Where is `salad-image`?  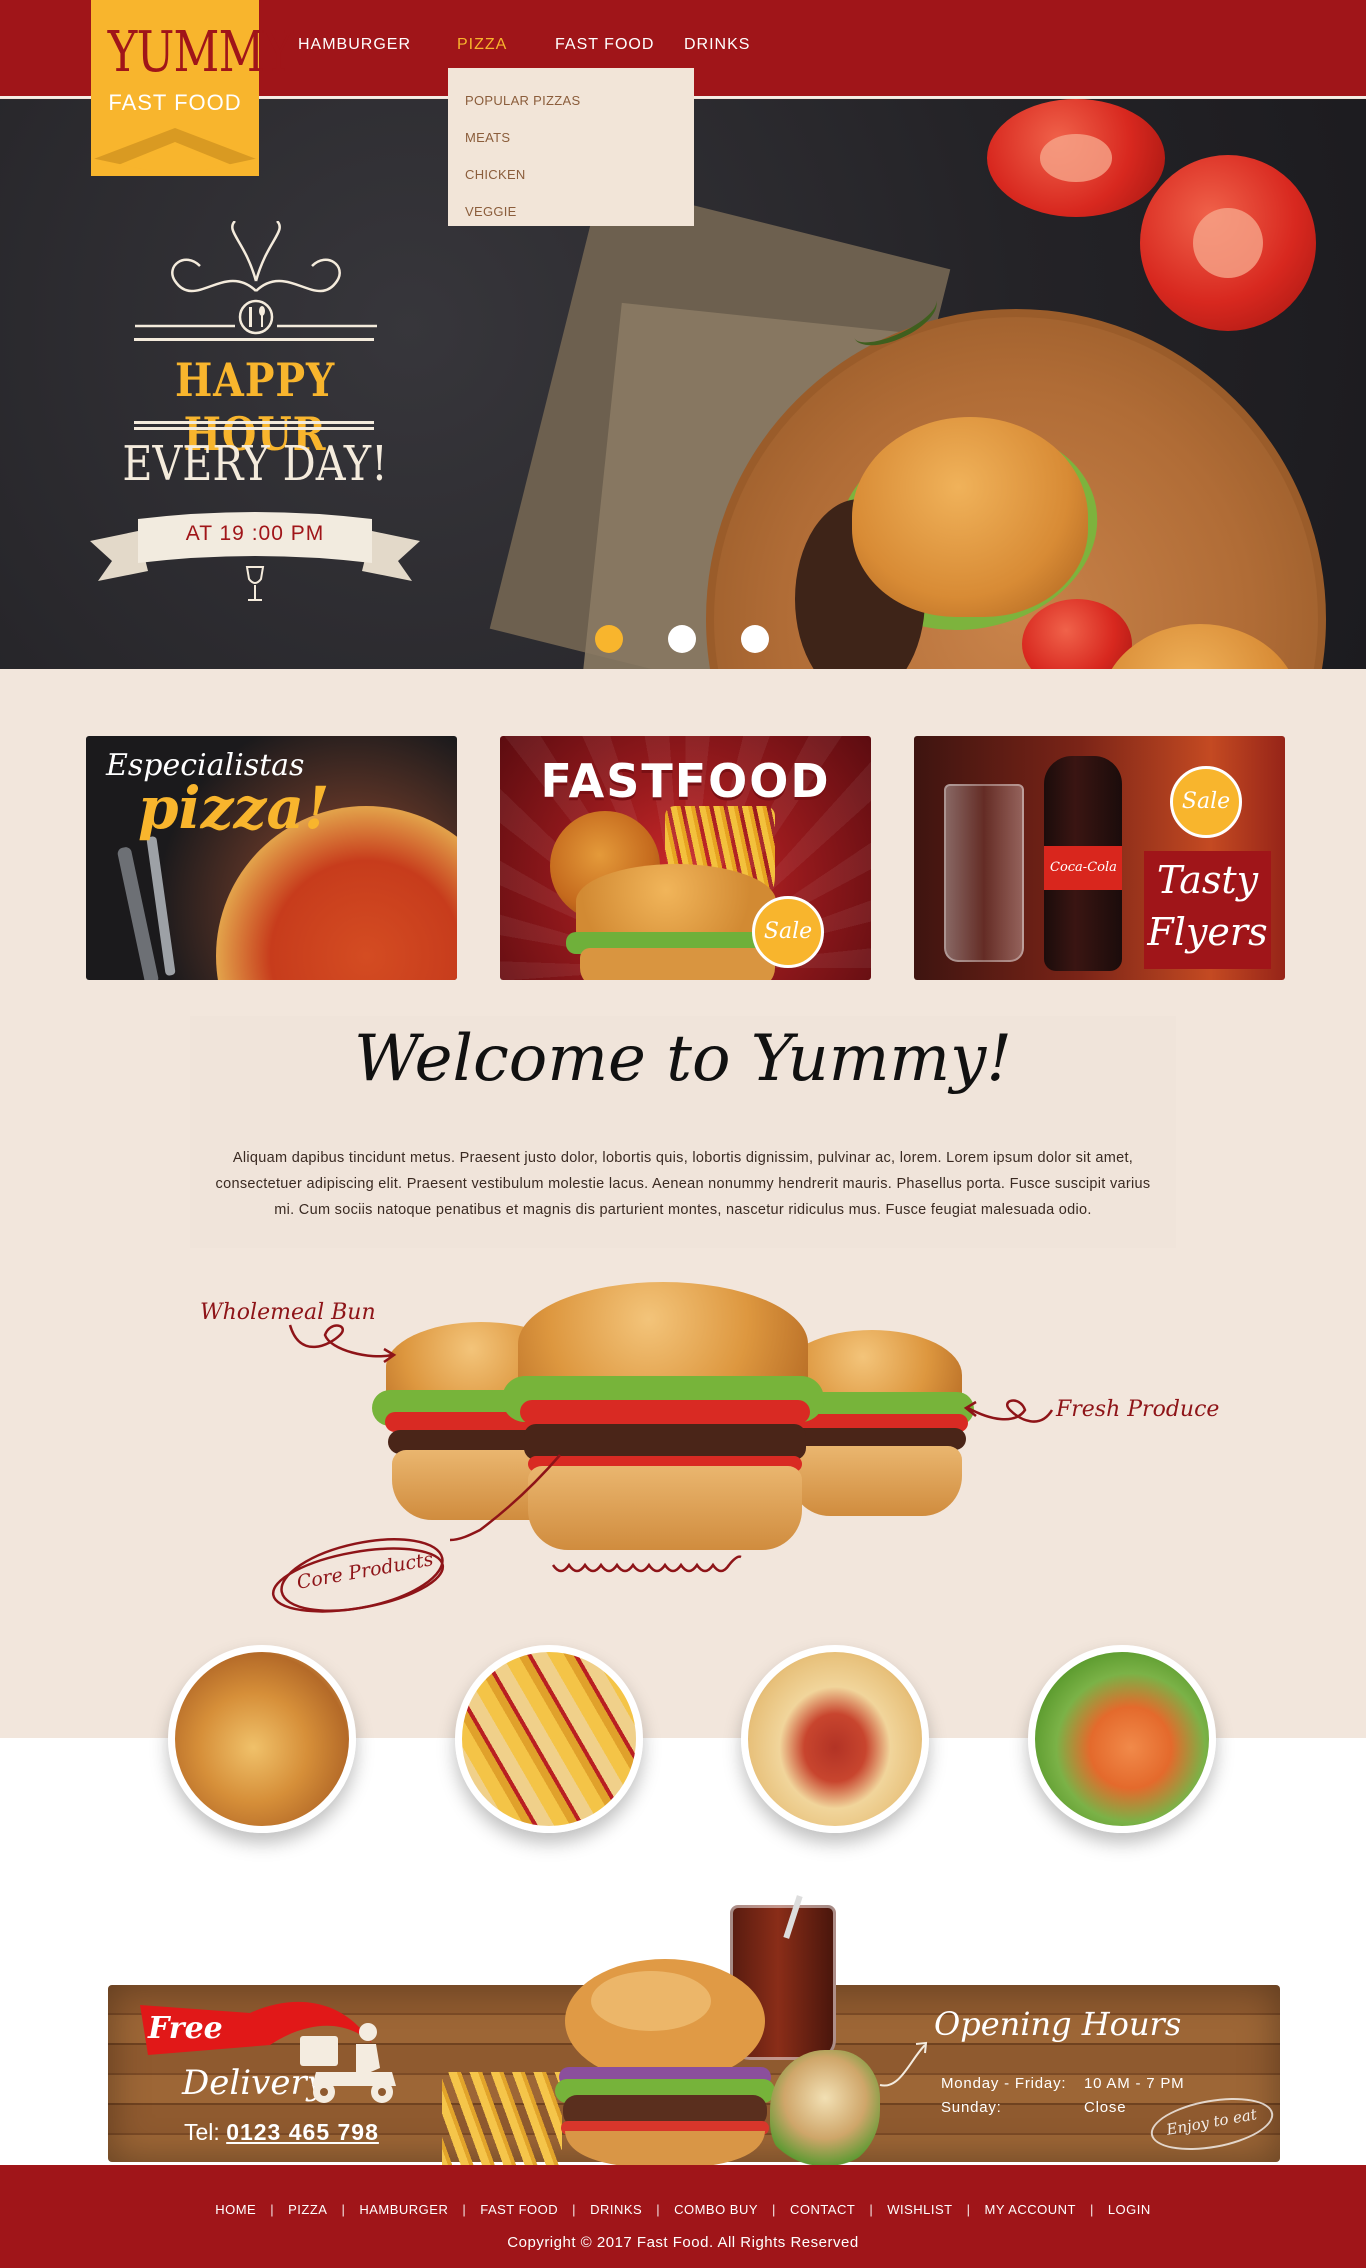 salad-image is located at coordinates (825, 2110).